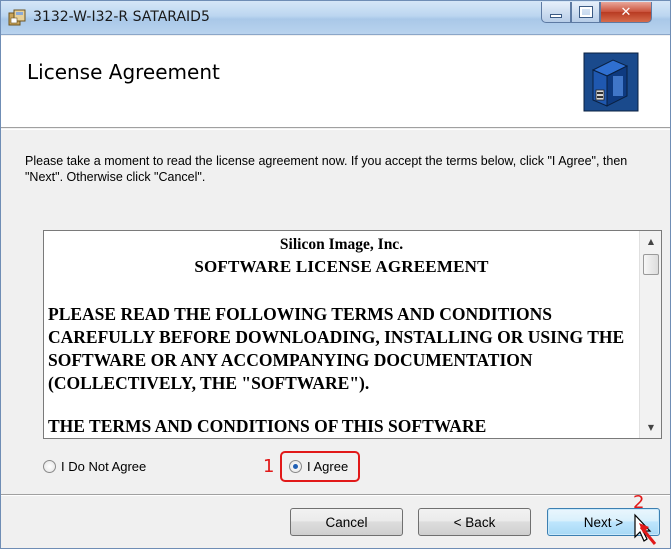  What do you see at coordinates (335, 129) in the screenshot?
I see `header-separator` at bounding box center [335, 129].